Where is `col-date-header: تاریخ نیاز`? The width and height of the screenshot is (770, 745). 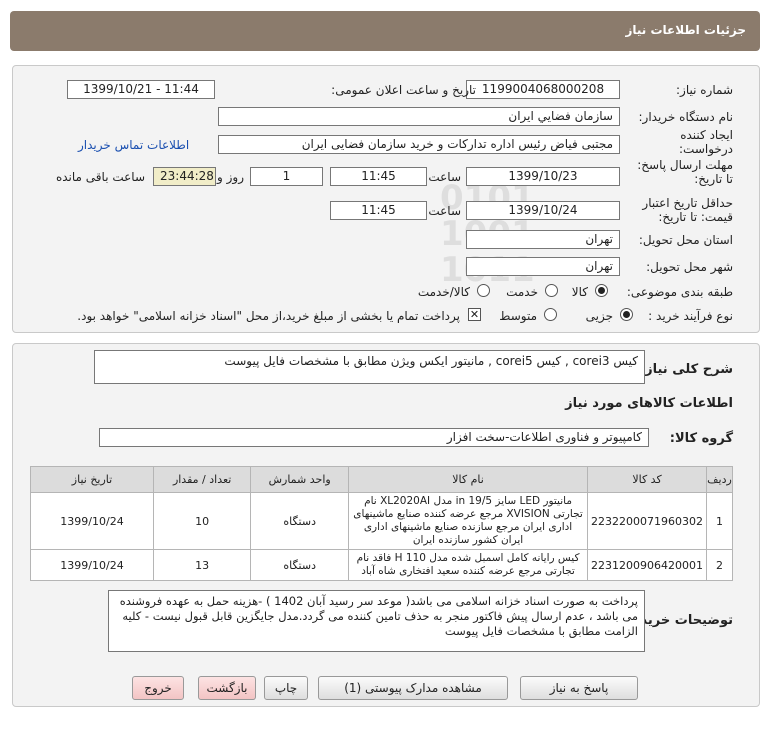
col-date-header: تاریخ نیاز is located at coordinates (92, 479).